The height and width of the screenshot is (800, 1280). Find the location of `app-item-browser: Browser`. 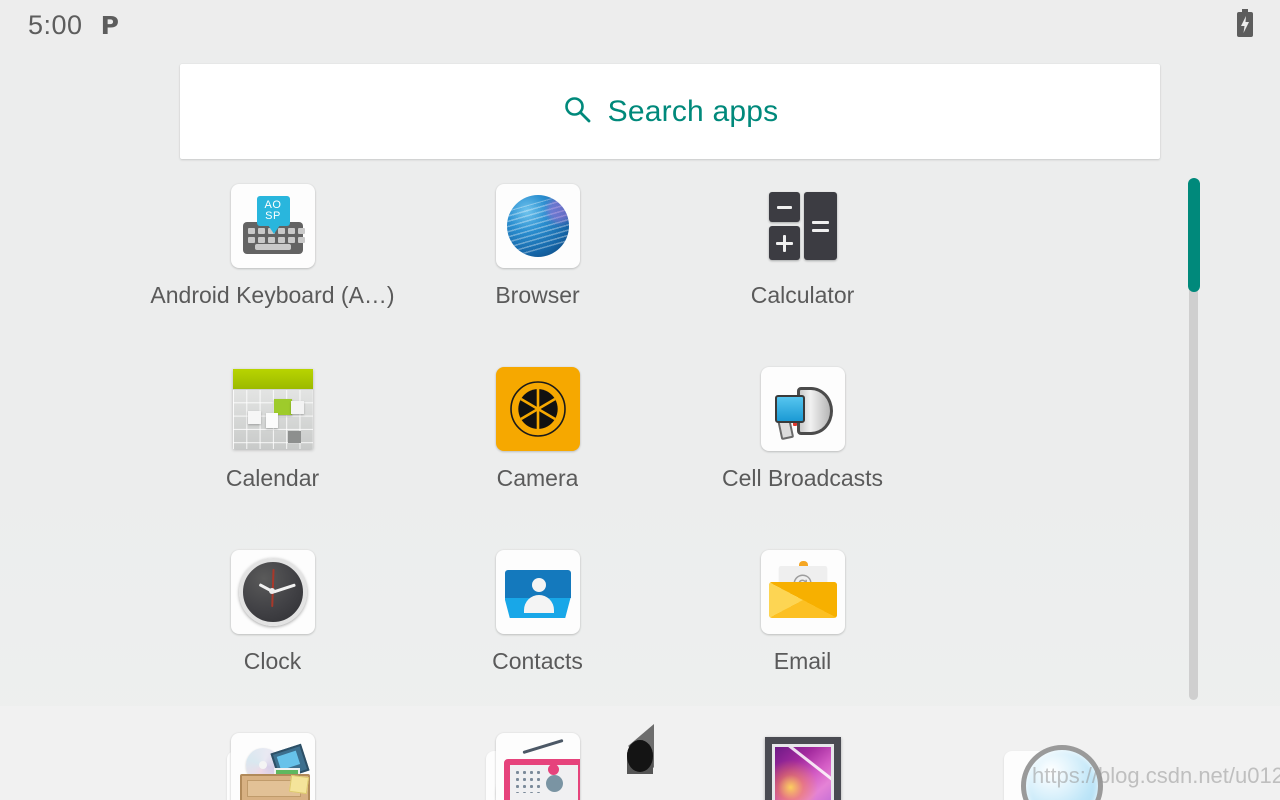

app-item-browser: Browser is located at coordinates (537, 271).